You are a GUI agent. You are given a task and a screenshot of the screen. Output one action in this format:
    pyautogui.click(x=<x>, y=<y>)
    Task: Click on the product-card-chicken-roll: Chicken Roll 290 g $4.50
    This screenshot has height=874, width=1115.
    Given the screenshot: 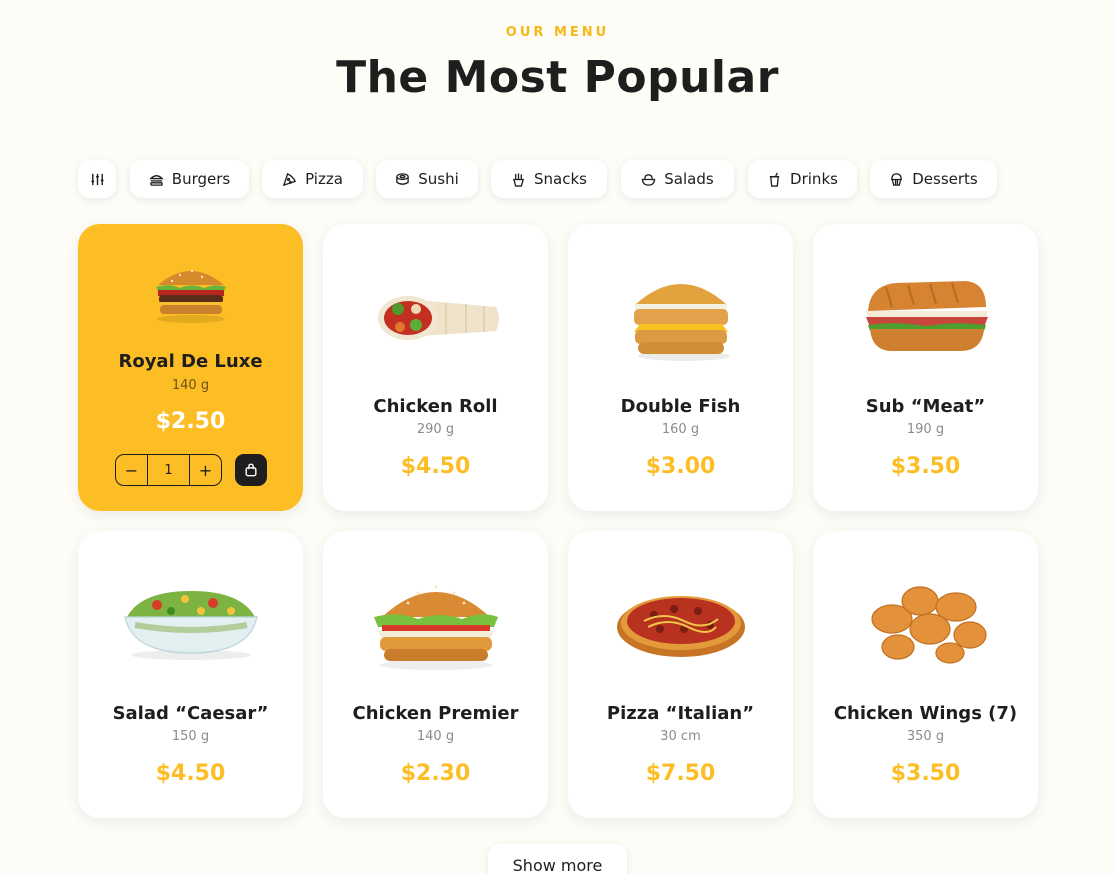 What is the action you would take?
    pyautogui.click(x=435, y=367)
    